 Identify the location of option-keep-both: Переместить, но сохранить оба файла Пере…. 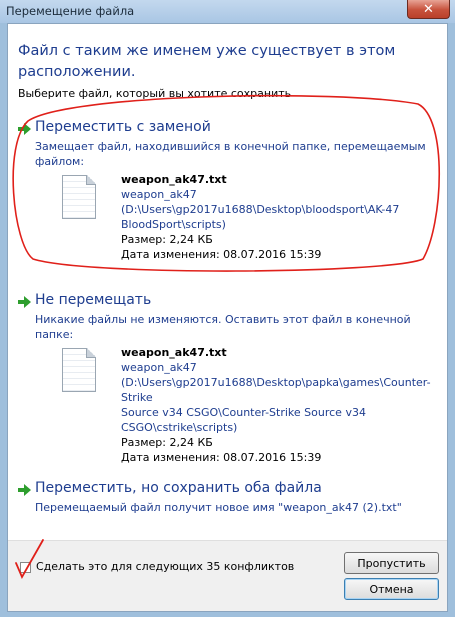
(228, 500).